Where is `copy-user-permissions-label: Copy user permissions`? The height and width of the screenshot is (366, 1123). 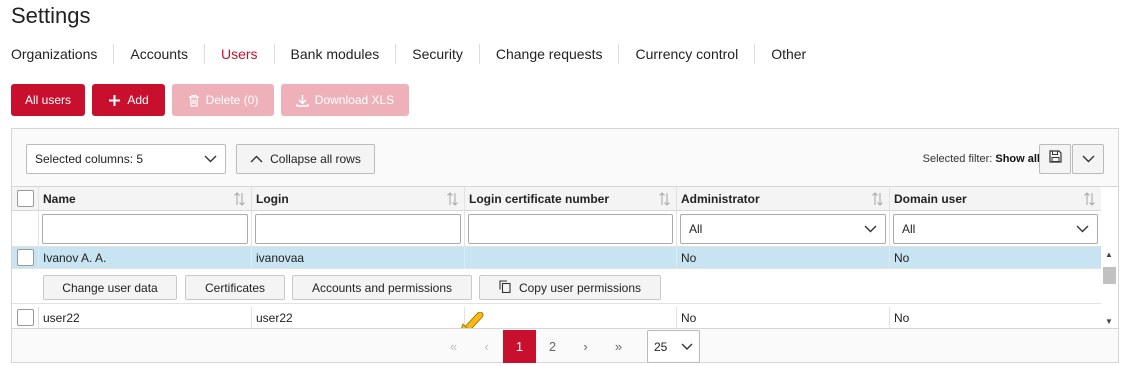
copy-user-permissions-label: Copy user permissions is located at coordinates (580, 287).